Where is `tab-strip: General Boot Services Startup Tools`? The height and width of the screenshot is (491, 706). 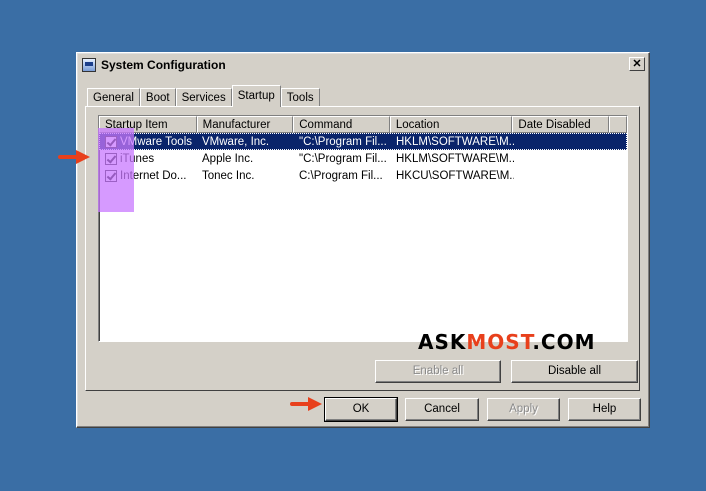 tab-strip: General Boot Services Startup Tools is located at coordinates (203, 95).